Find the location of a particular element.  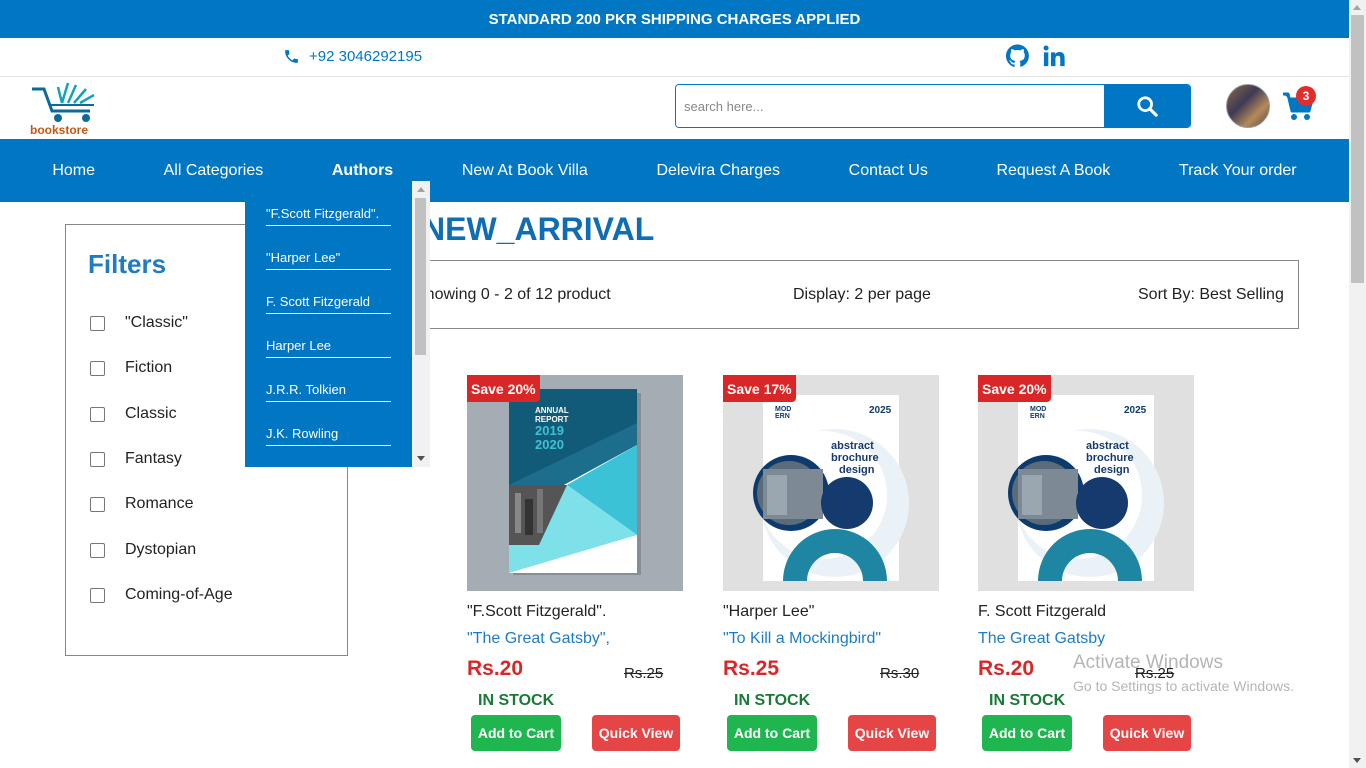

filter-option: Fiction is located at coordinates (131, 368).